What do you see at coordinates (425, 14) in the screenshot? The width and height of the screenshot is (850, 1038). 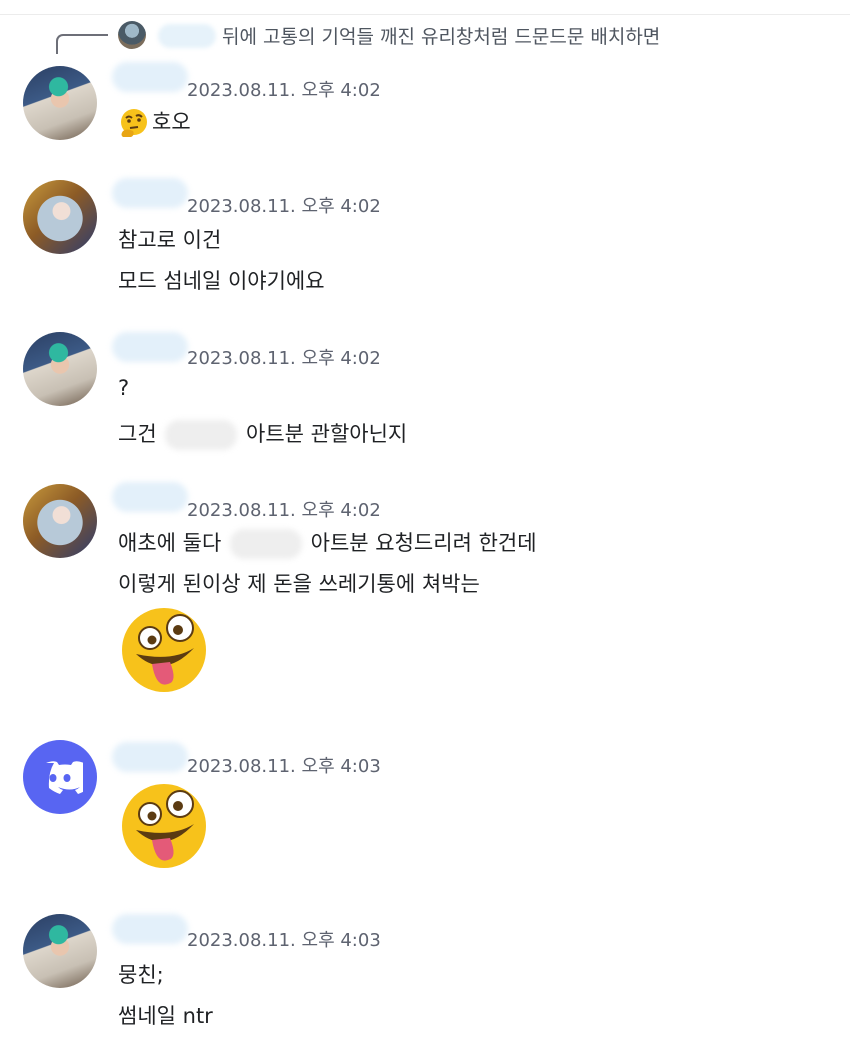 I see `top-divider` at bounding box center [425, 14].